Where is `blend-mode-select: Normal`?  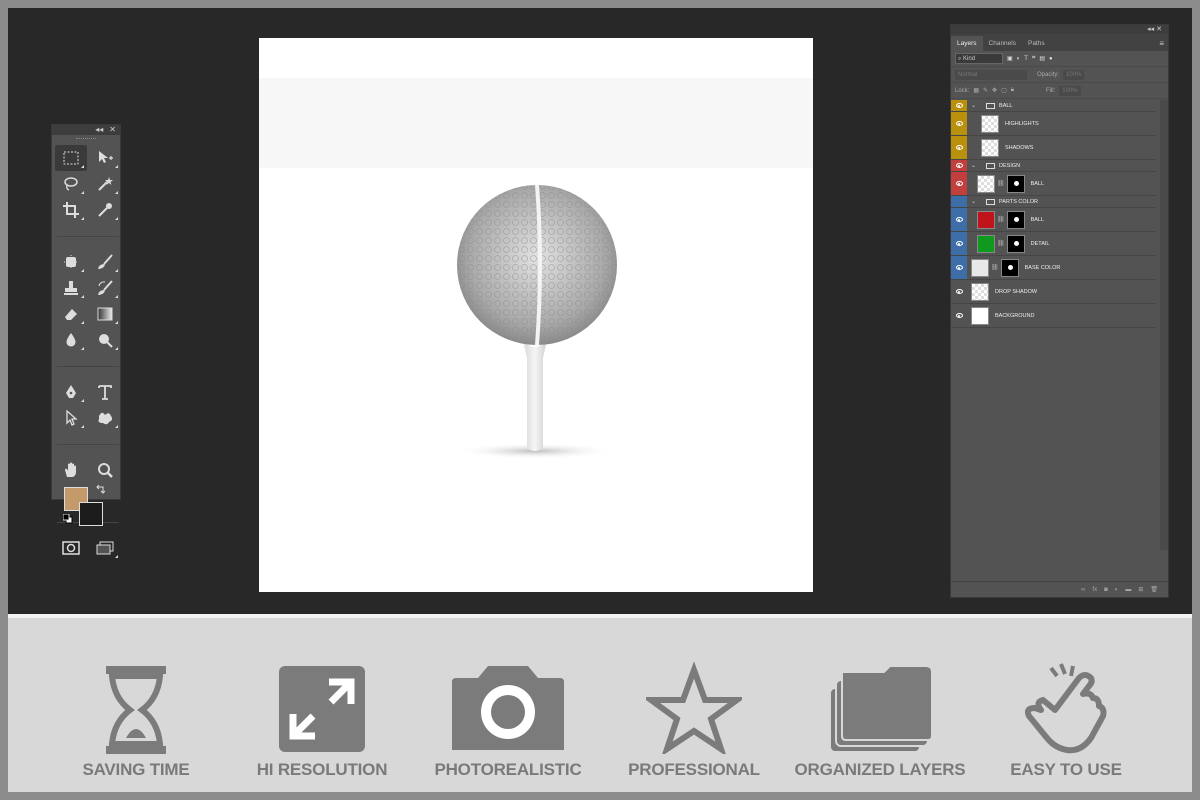 blend-mode-select: Normal is located at coordinates (991, 74).